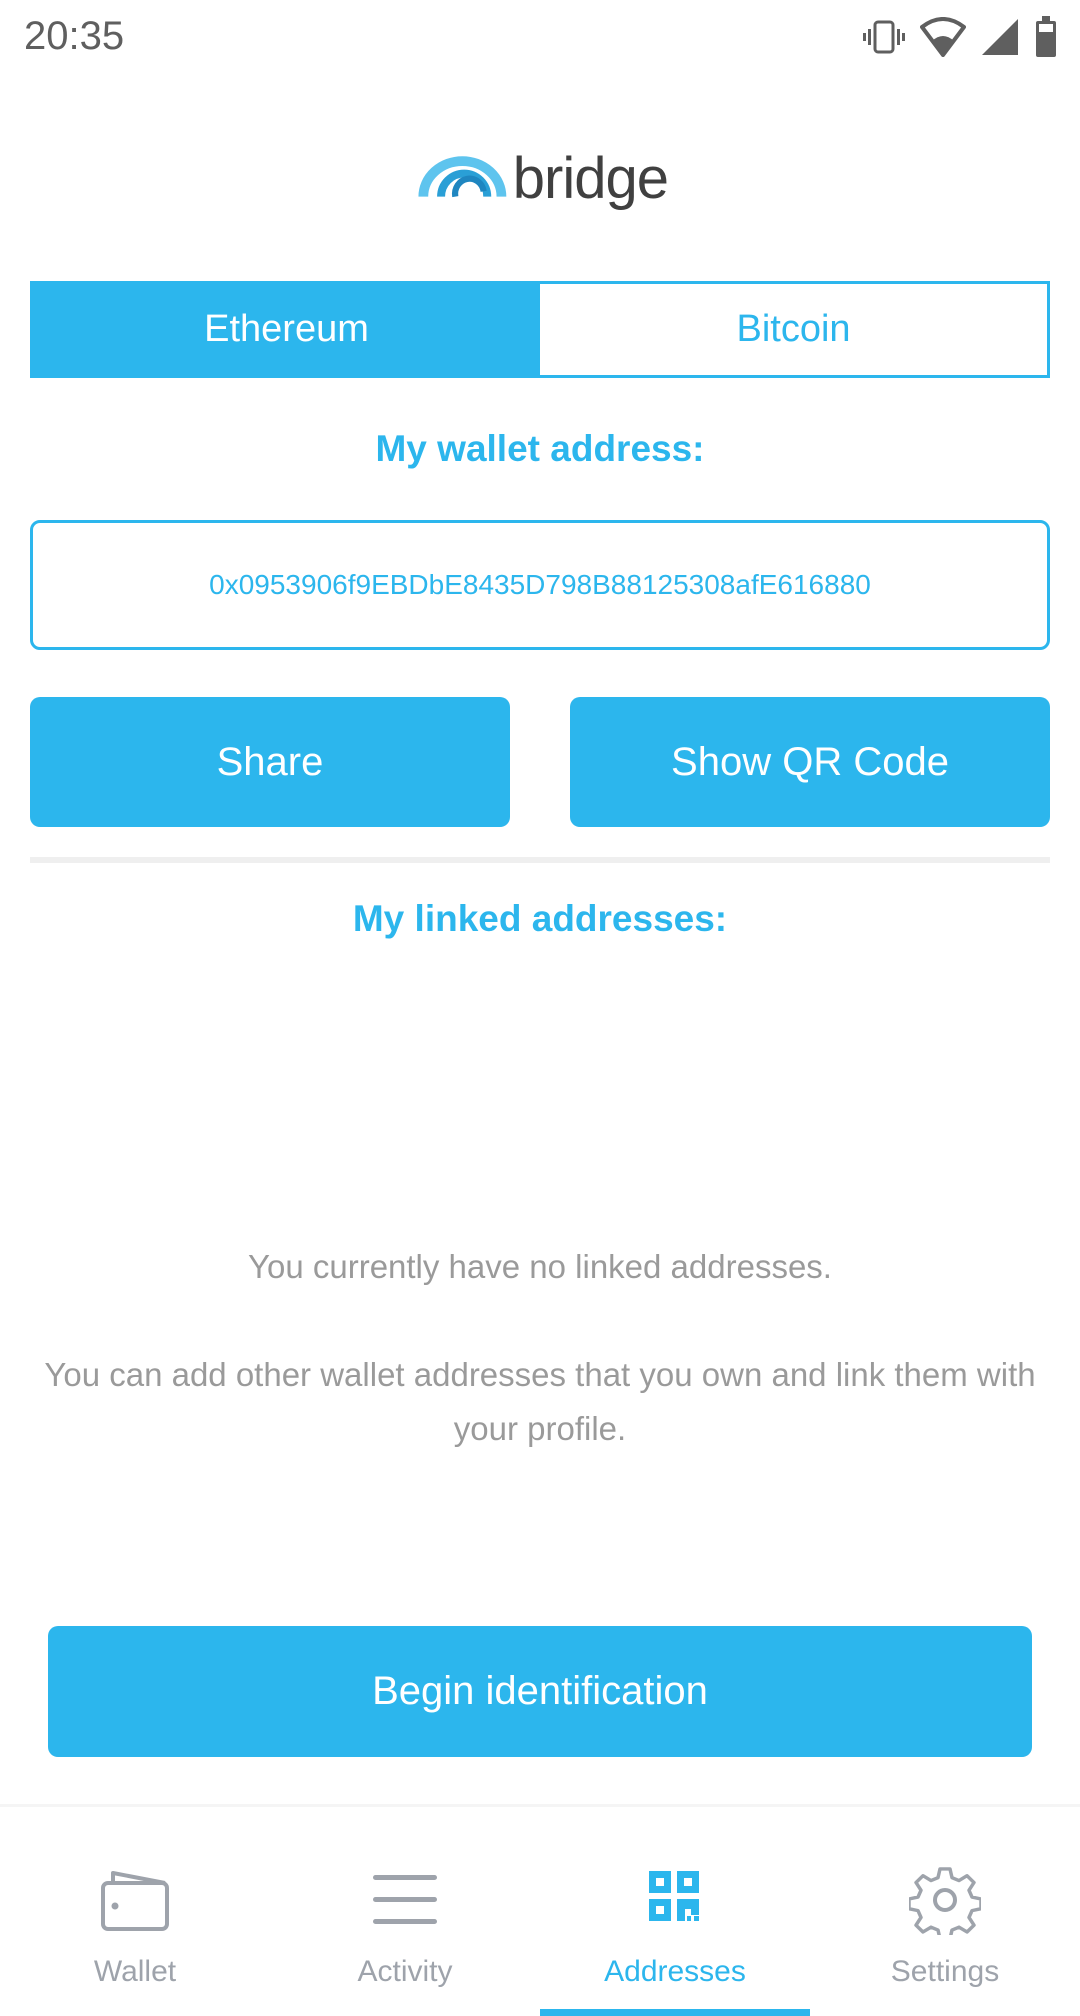 The height and width of the screenshot is (2016, 1080). Describe the element at coordinates (675, 1971) in the screenshot. I see `nav-label-addresses: Addresses` at that location.